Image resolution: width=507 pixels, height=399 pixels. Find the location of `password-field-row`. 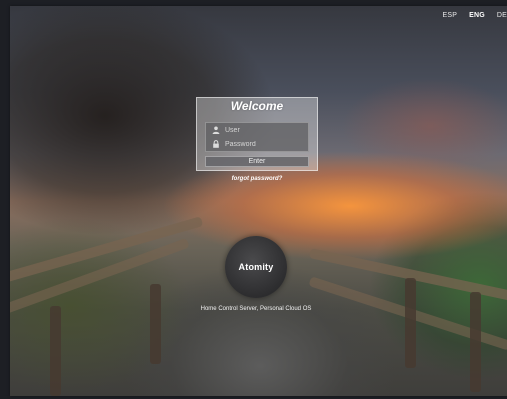

password-field-row is located at coordinates (257, 144).